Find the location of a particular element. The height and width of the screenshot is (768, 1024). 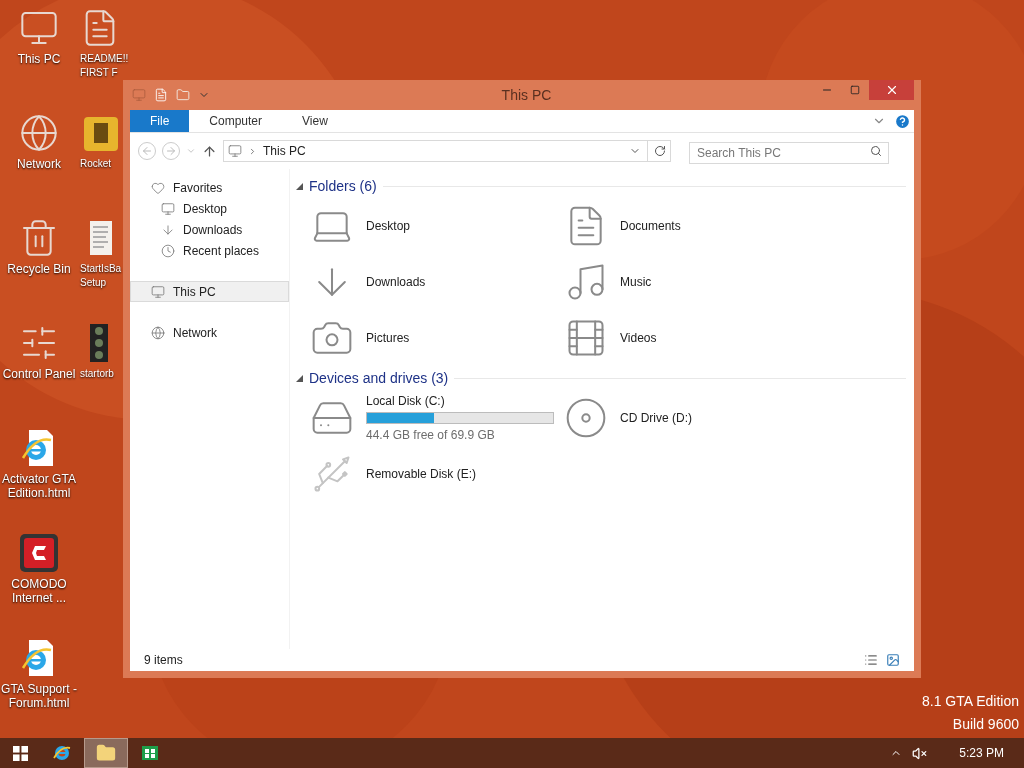

item-name: Music is located at coordinates (636, 282).